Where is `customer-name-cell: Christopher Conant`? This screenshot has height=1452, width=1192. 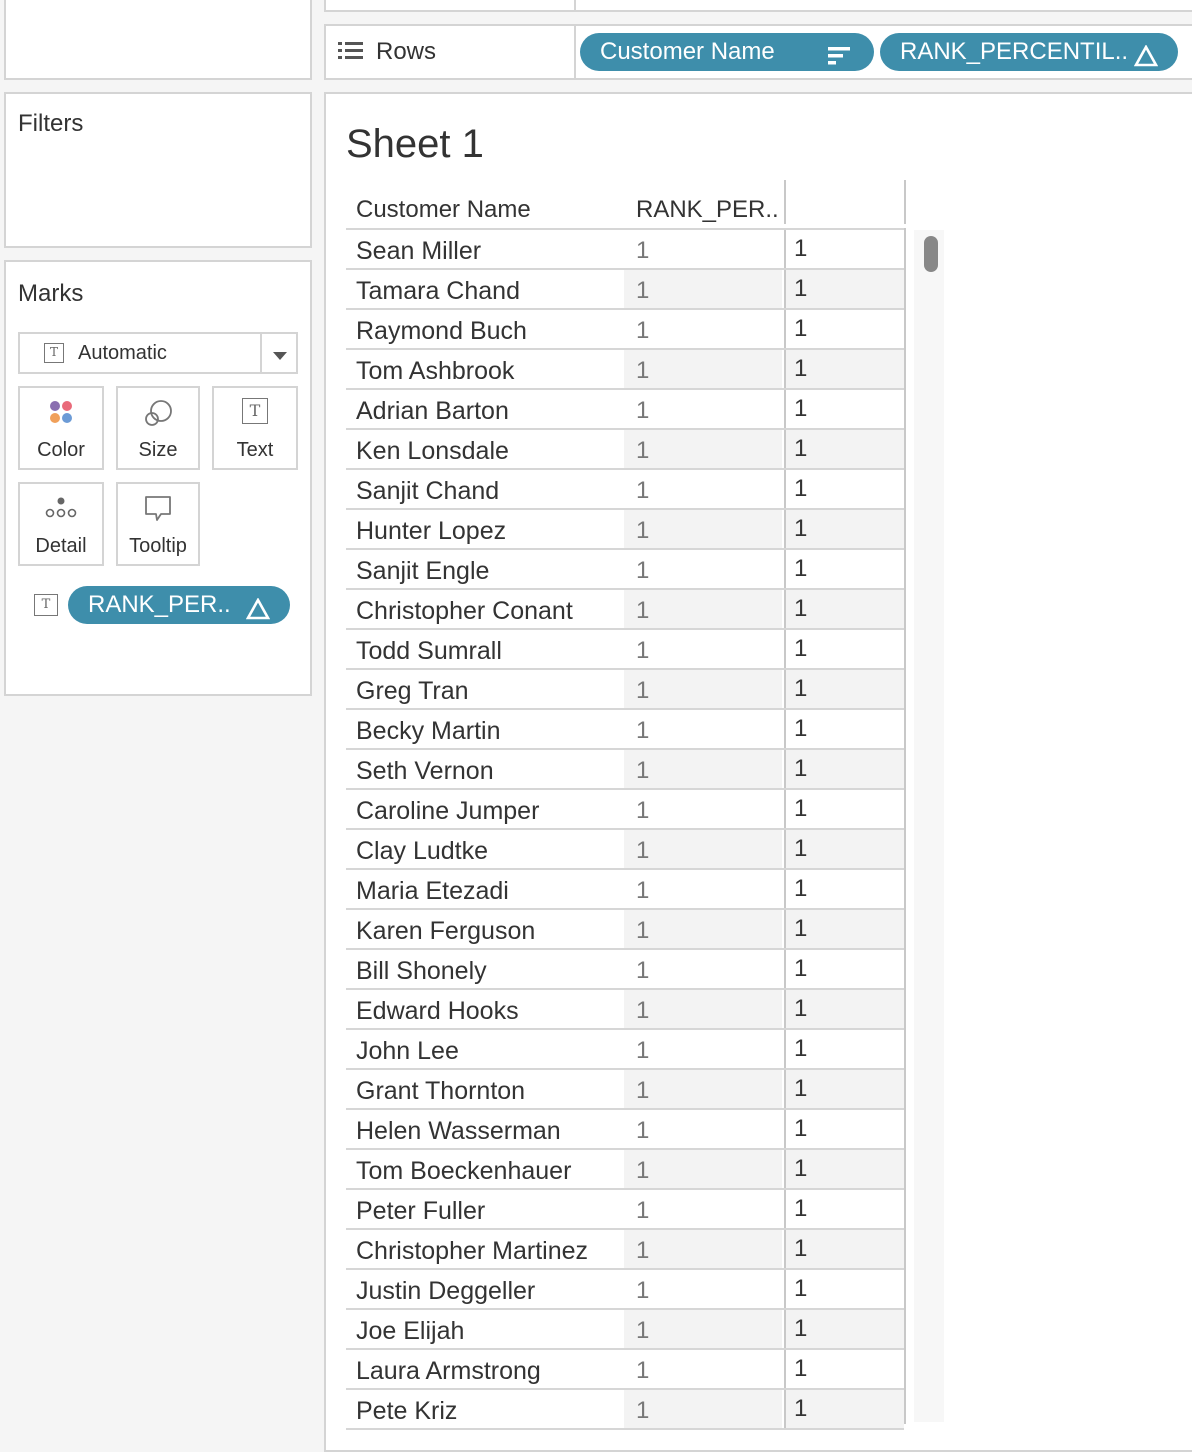
customer-name-cell: Christopher Conant is located at coordinates (490, 609).